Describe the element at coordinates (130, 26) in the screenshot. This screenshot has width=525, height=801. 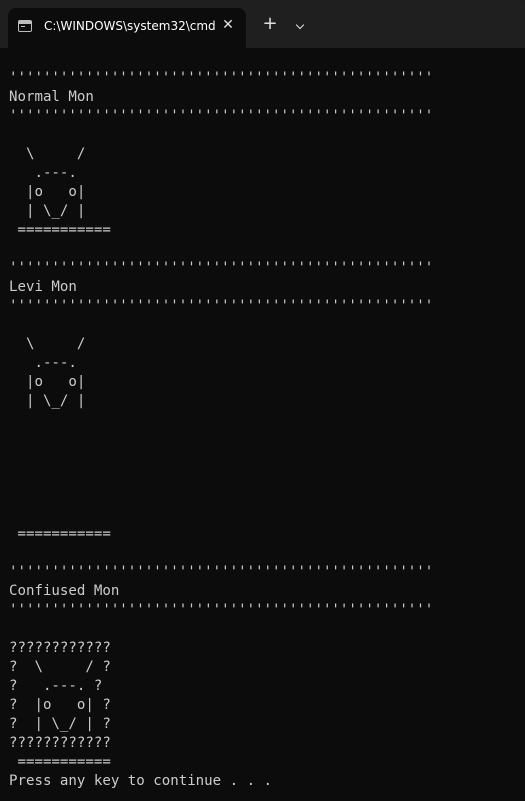
I see `tab-title: C:\WINDOWS\system32\cmd.` at that location.